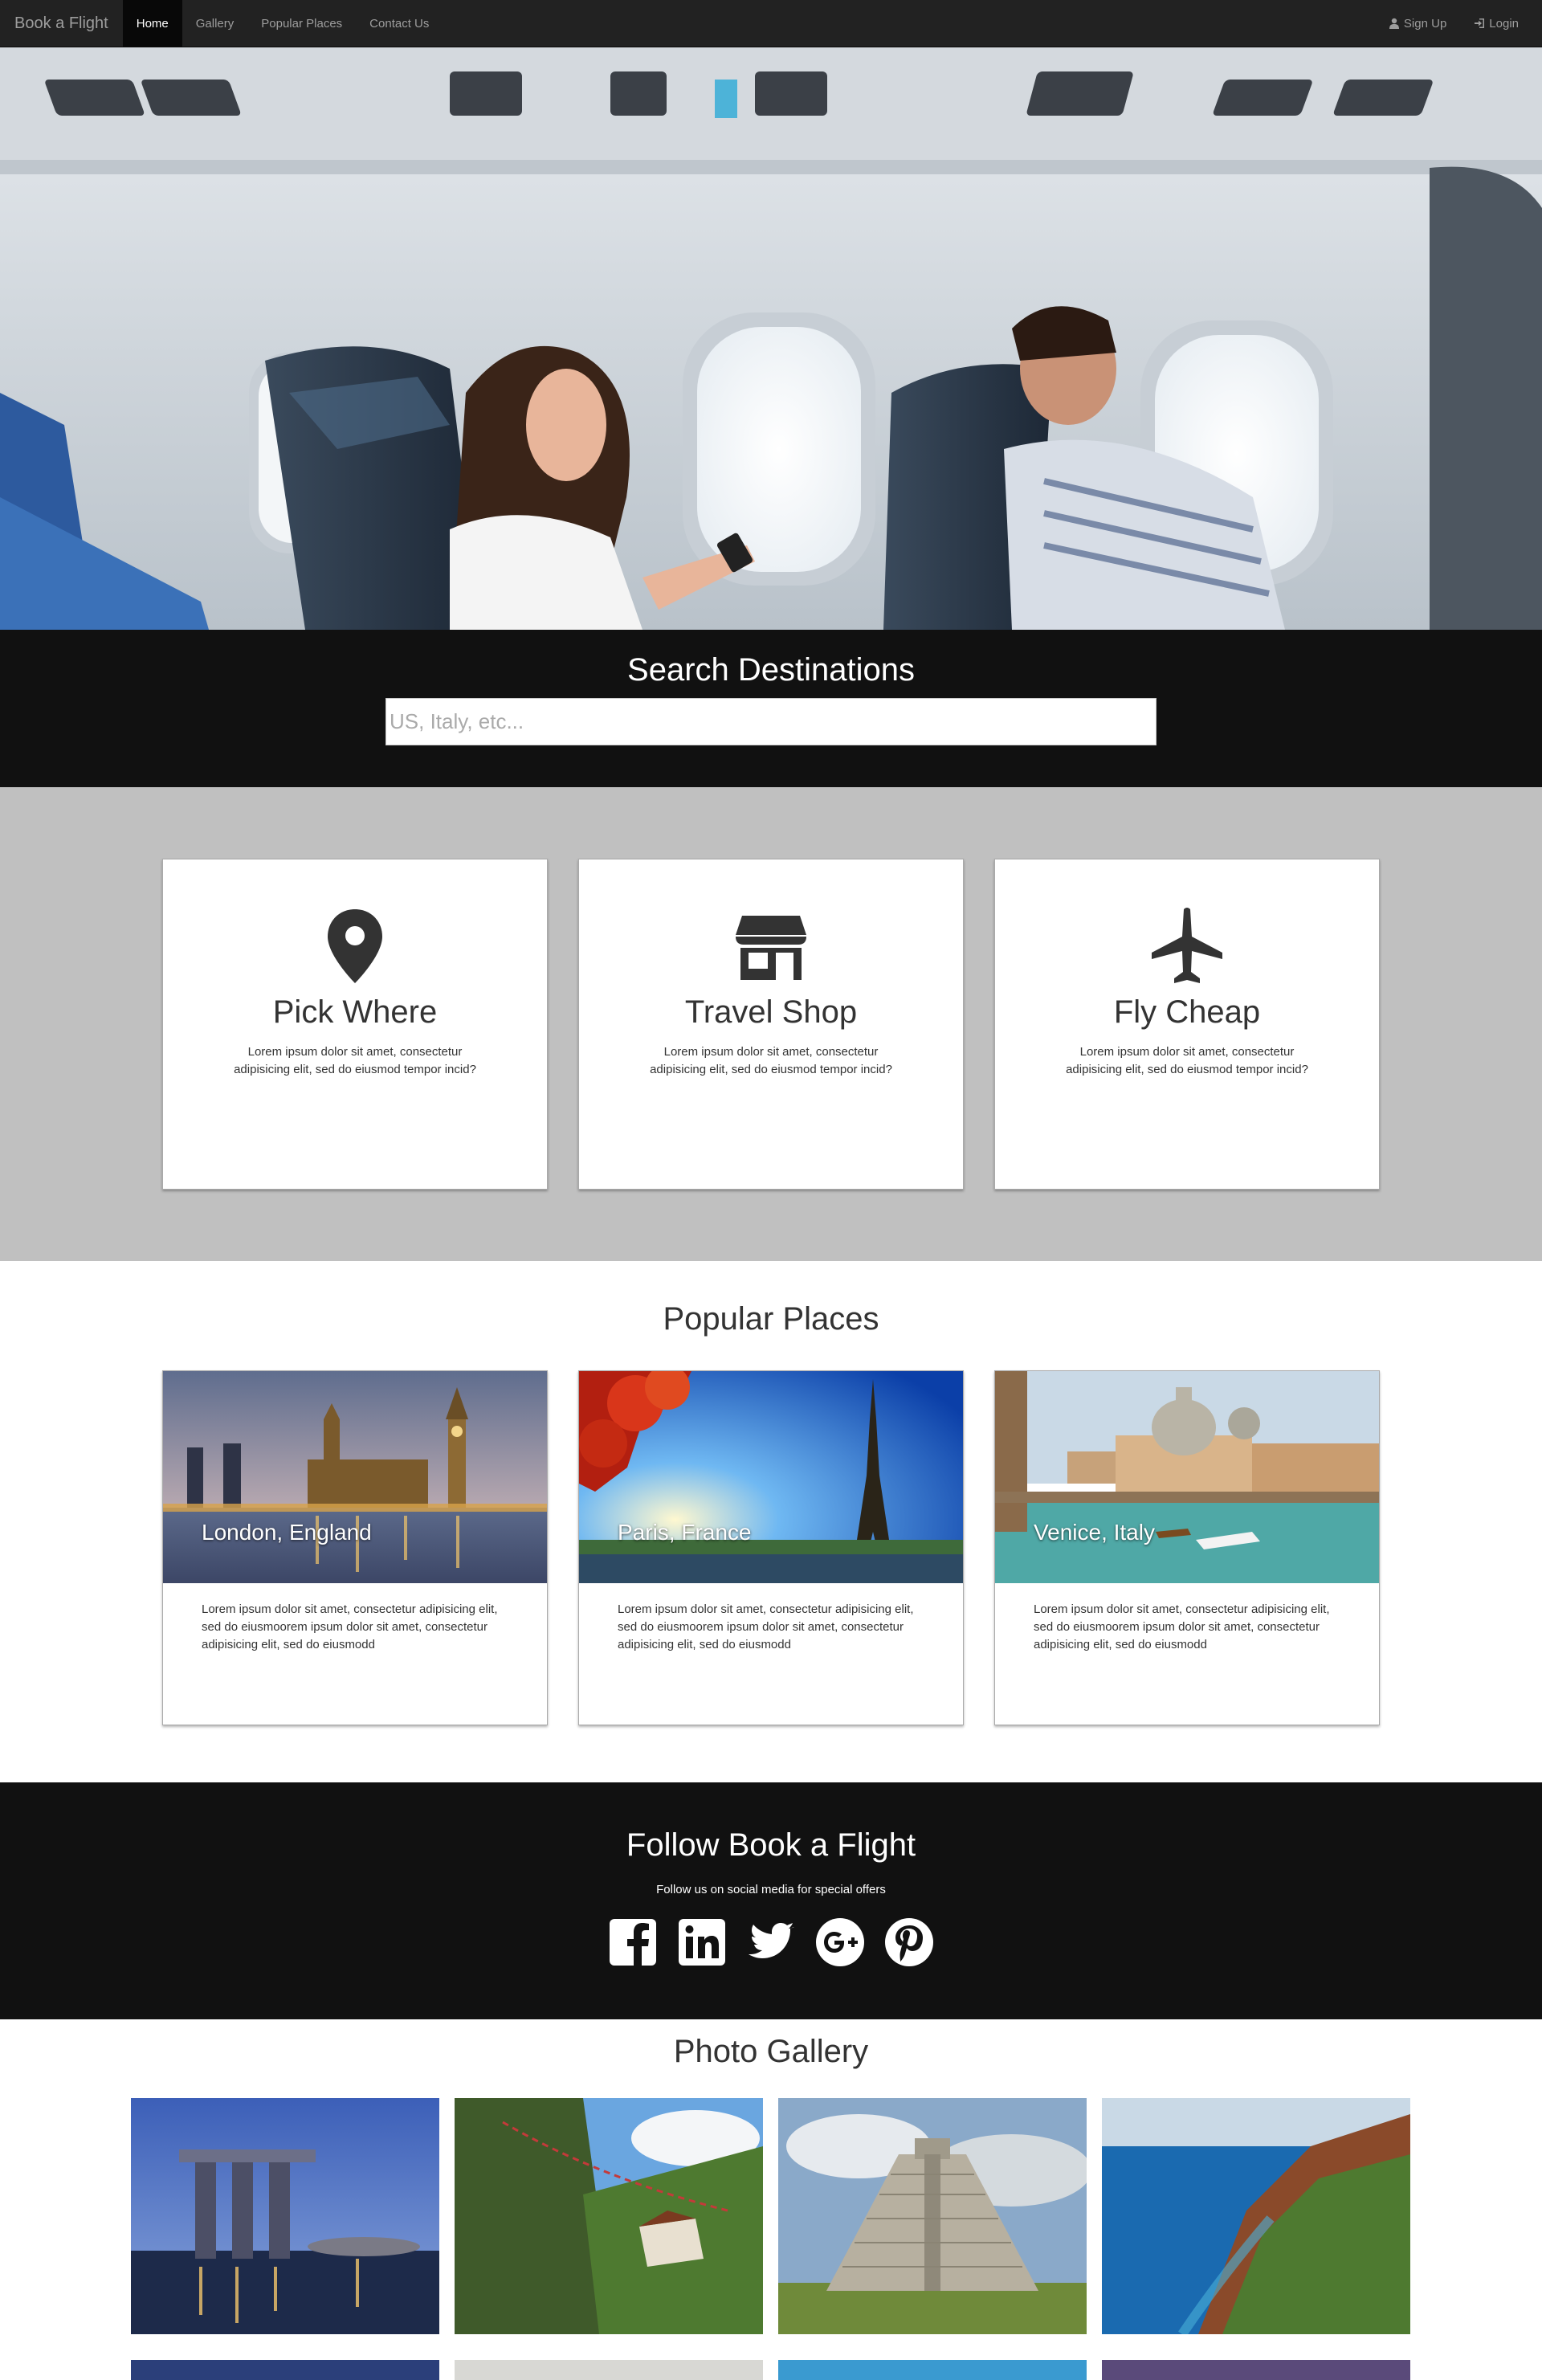  What do you see at coordinates (1256, 2216) in the screenshot?
I see `gallery-photo-na-pali-coast` at bounding box center [1256, 2216].